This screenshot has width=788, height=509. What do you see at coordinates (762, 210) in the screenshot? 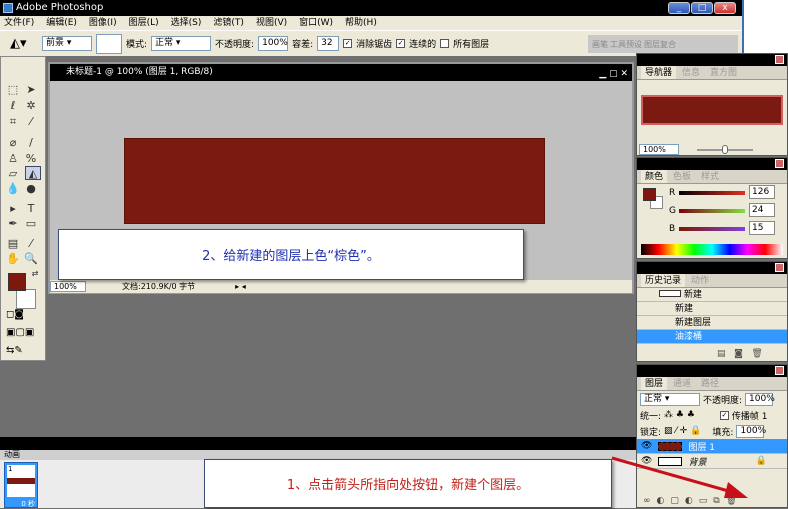
I see `g-value: 24` at bounding box center [762, 210].